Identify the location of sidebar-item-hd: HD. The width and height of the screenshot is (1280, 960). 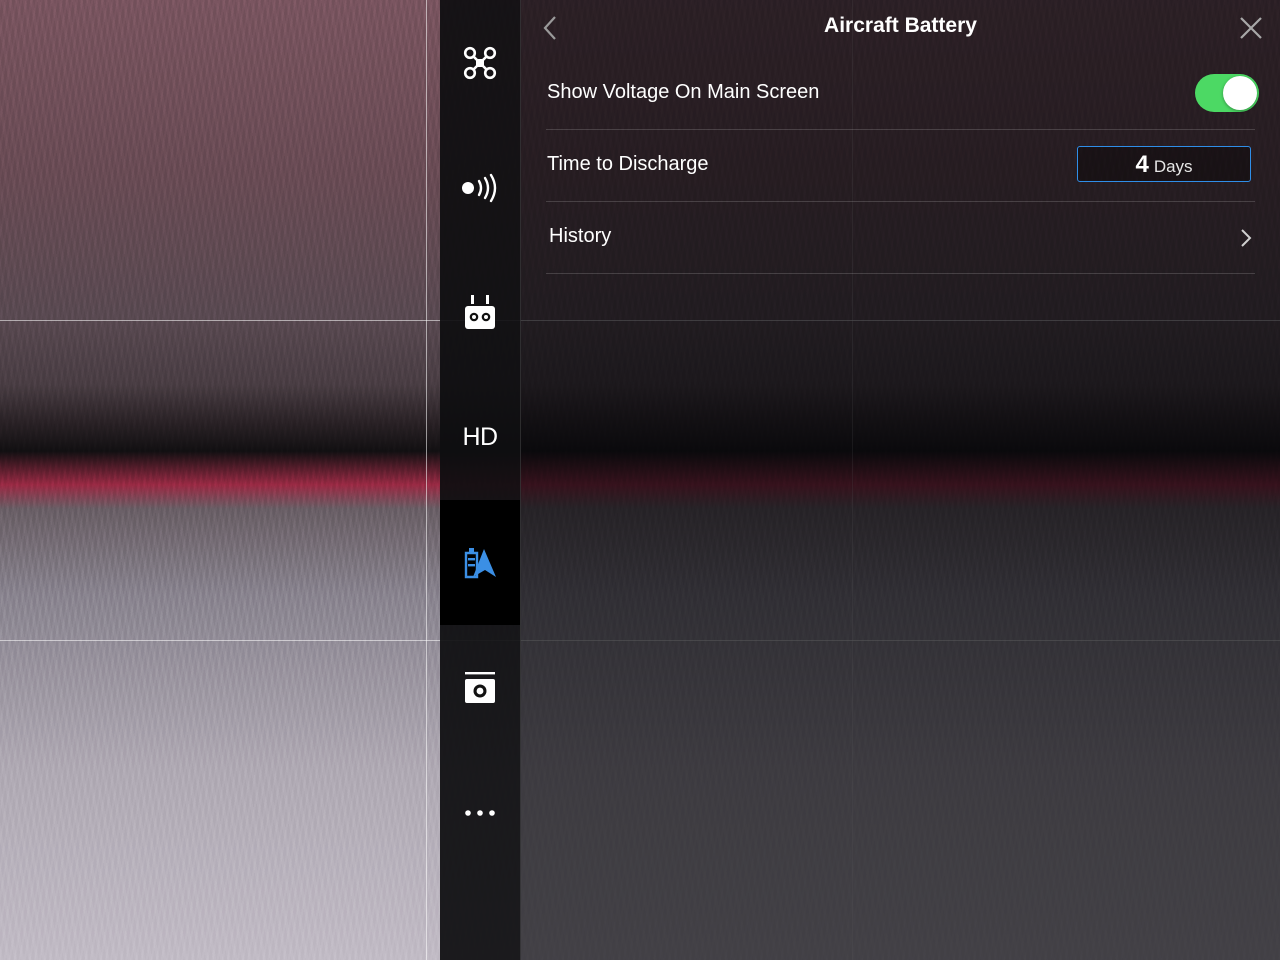
(480, 437).